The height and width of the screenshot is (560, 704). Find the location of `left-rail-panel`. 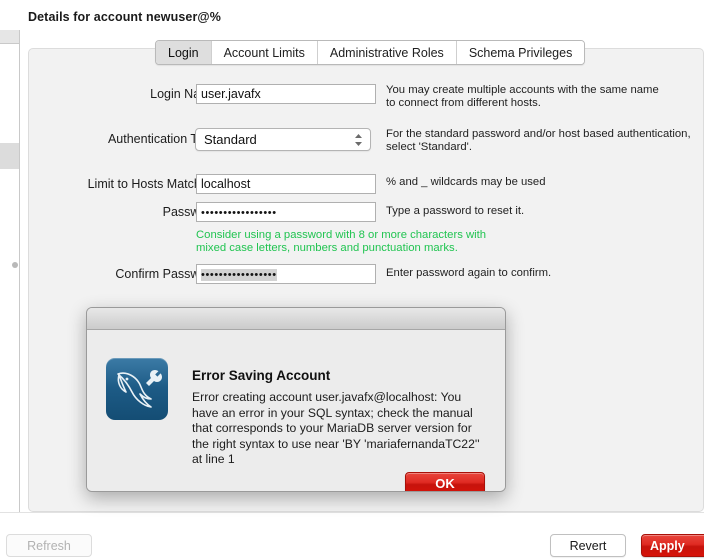

left-rail-panel is located at coordinates (10, 280).